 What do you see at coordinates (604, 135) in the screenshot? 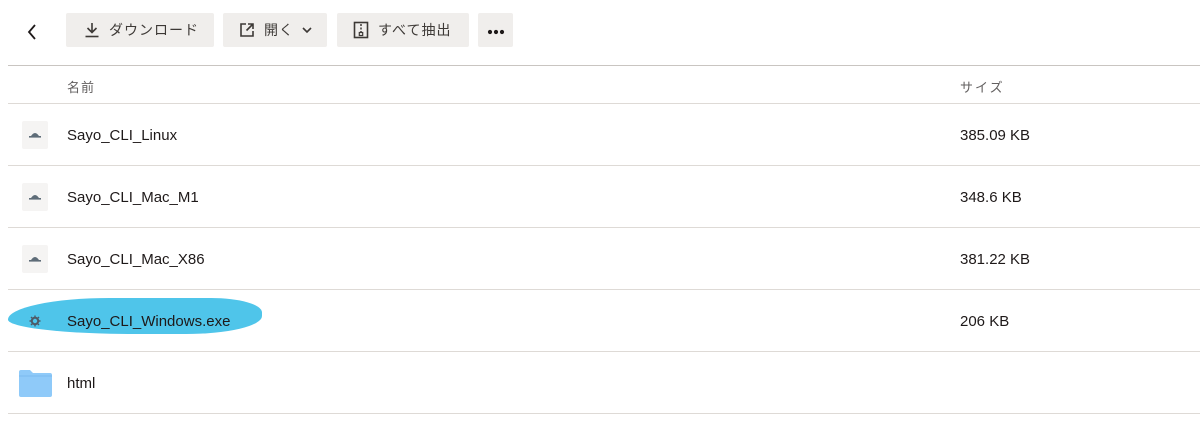
I see `table-row: Sayo_CLI_Linux 385.09 KB` at bounding box center [604, 135].